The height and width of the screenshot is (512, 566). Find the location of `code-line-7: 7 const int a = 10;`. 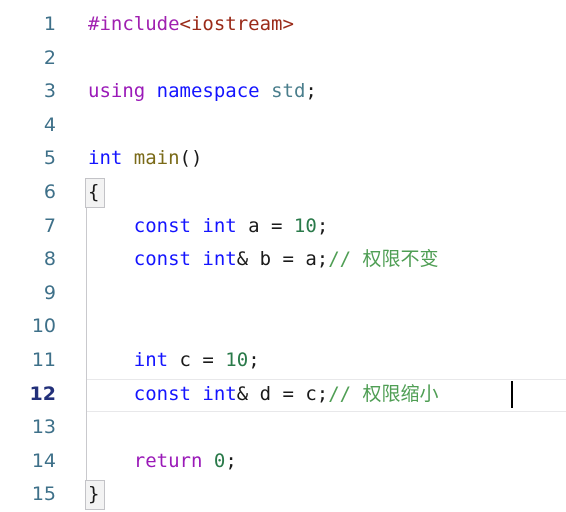

code-line-7: 7 const int a = 10; is located at coordinates (283, 227).